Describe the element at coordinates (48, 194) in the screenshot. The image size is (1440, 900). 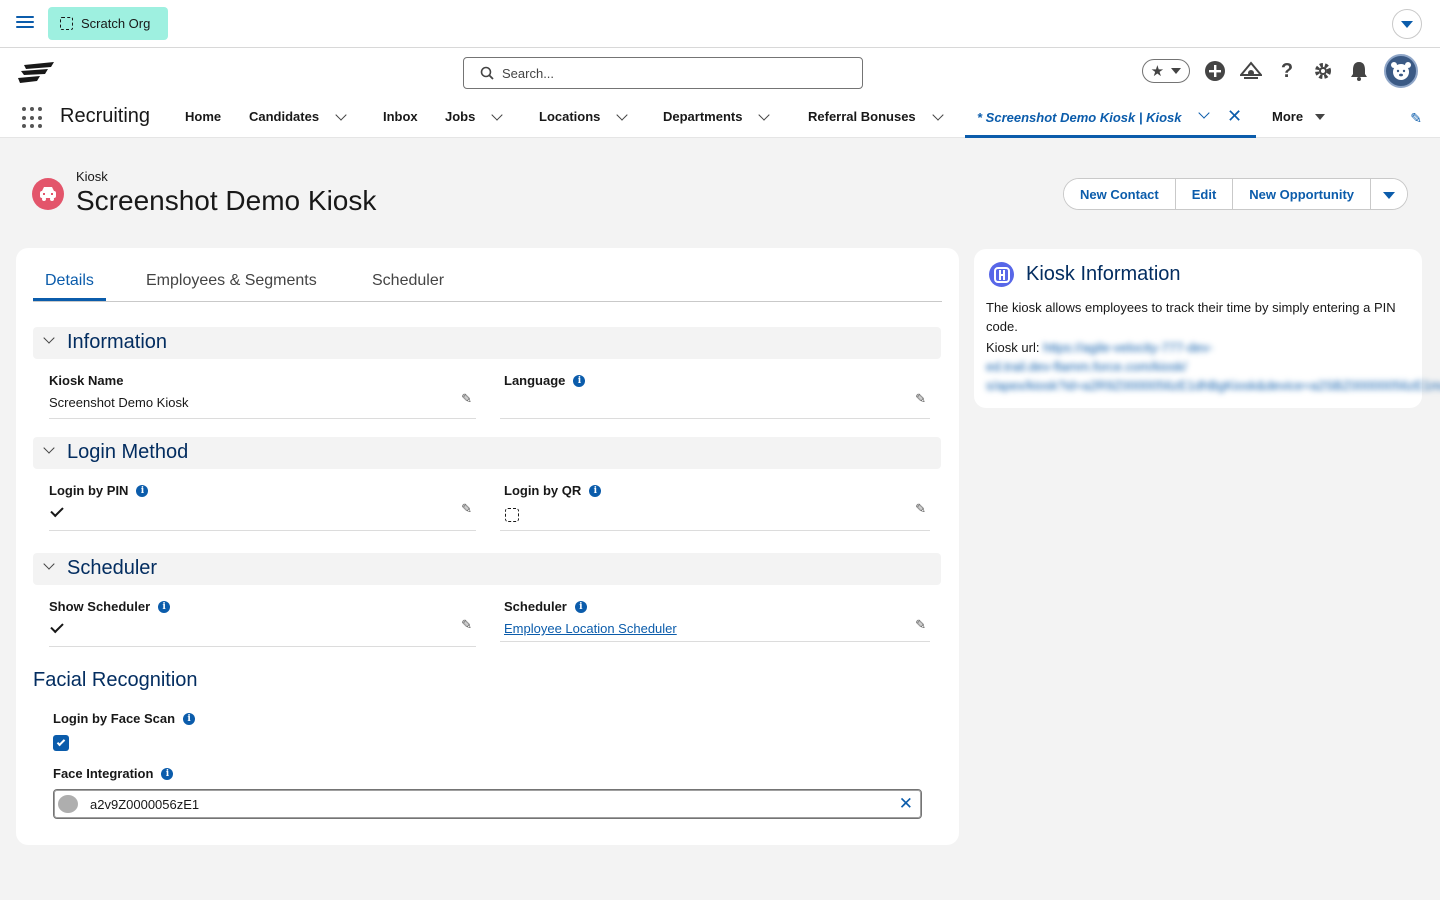
I see `kiosk-record-icon` at that location.